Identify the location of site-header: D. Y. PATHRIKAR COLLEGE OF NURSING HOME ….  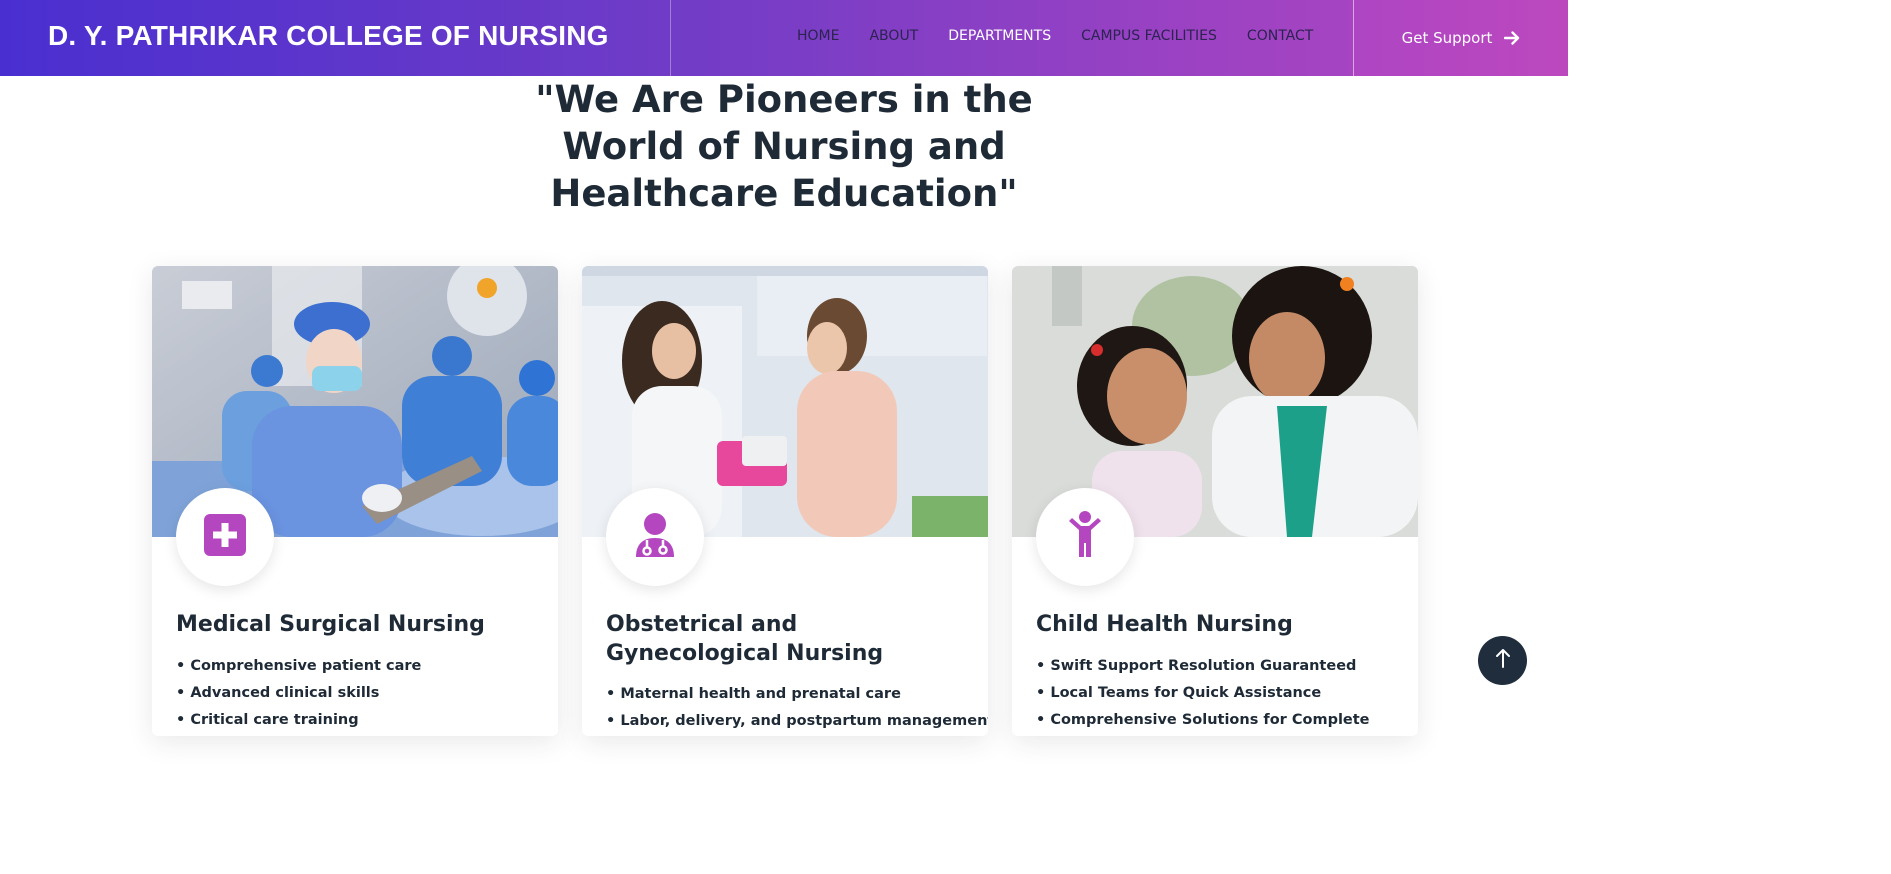
(784, 38).